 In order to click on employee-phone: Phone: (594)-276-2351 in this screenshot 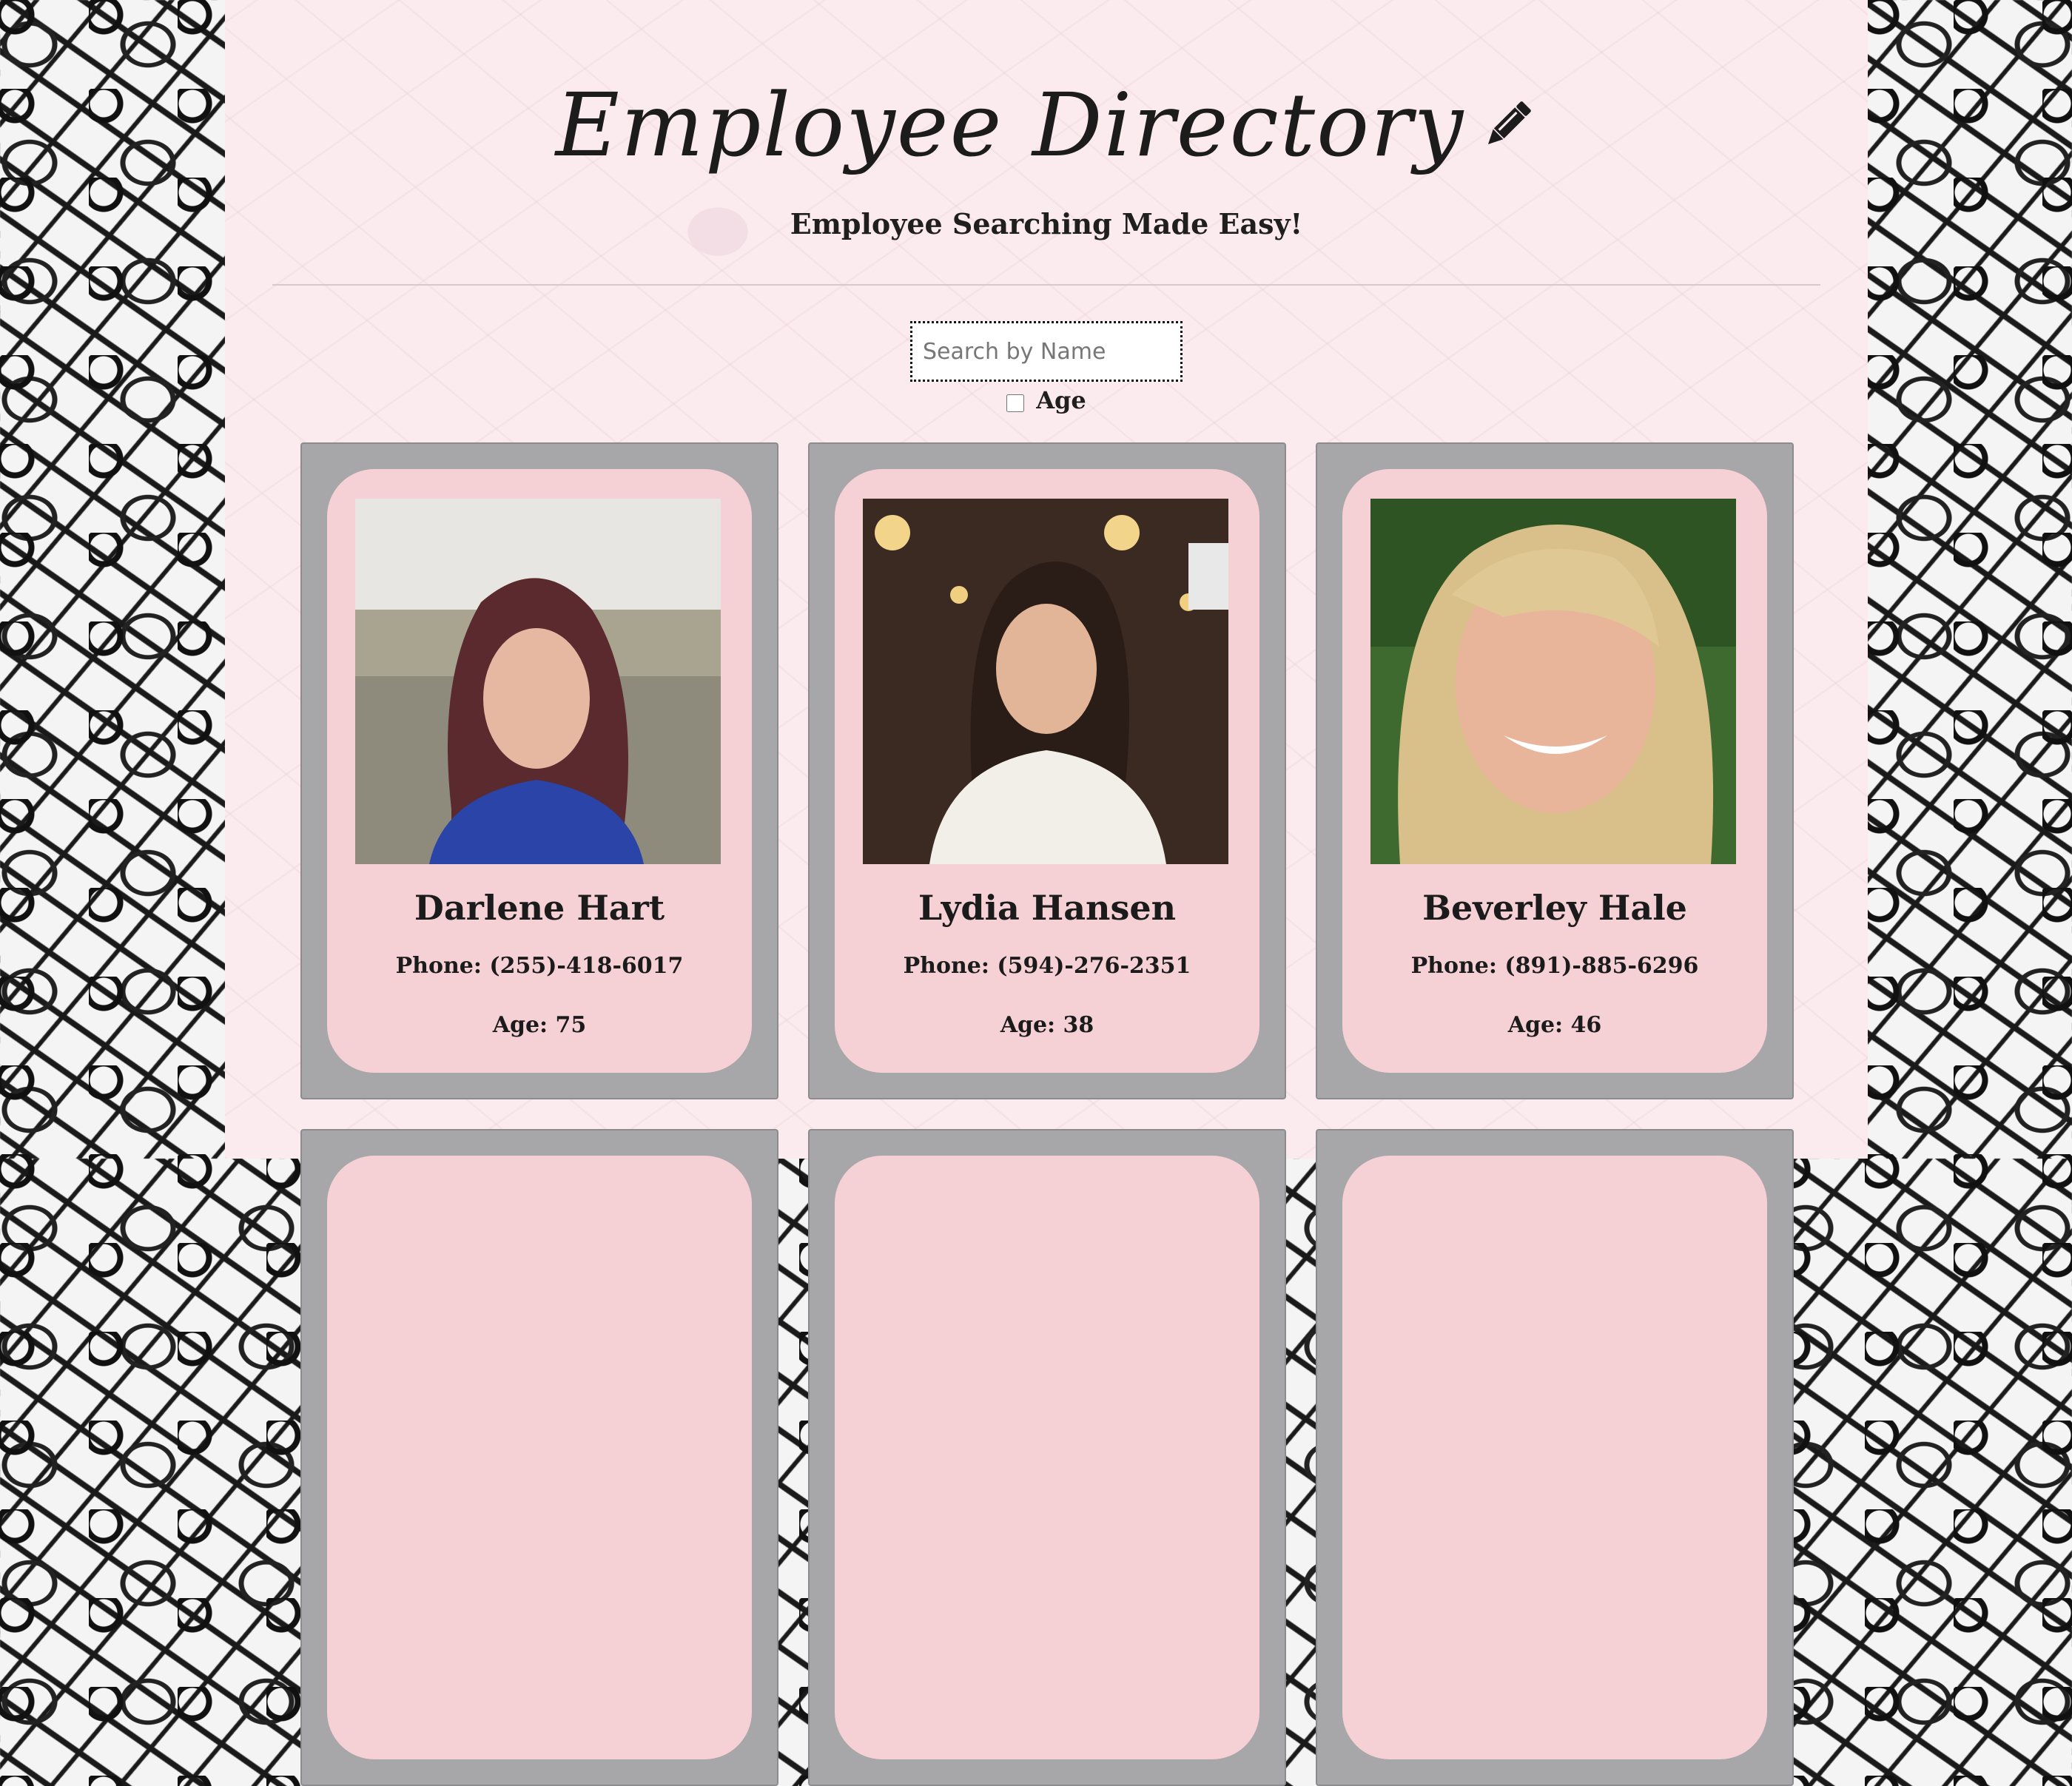, I will do `click(1047, 966)`.